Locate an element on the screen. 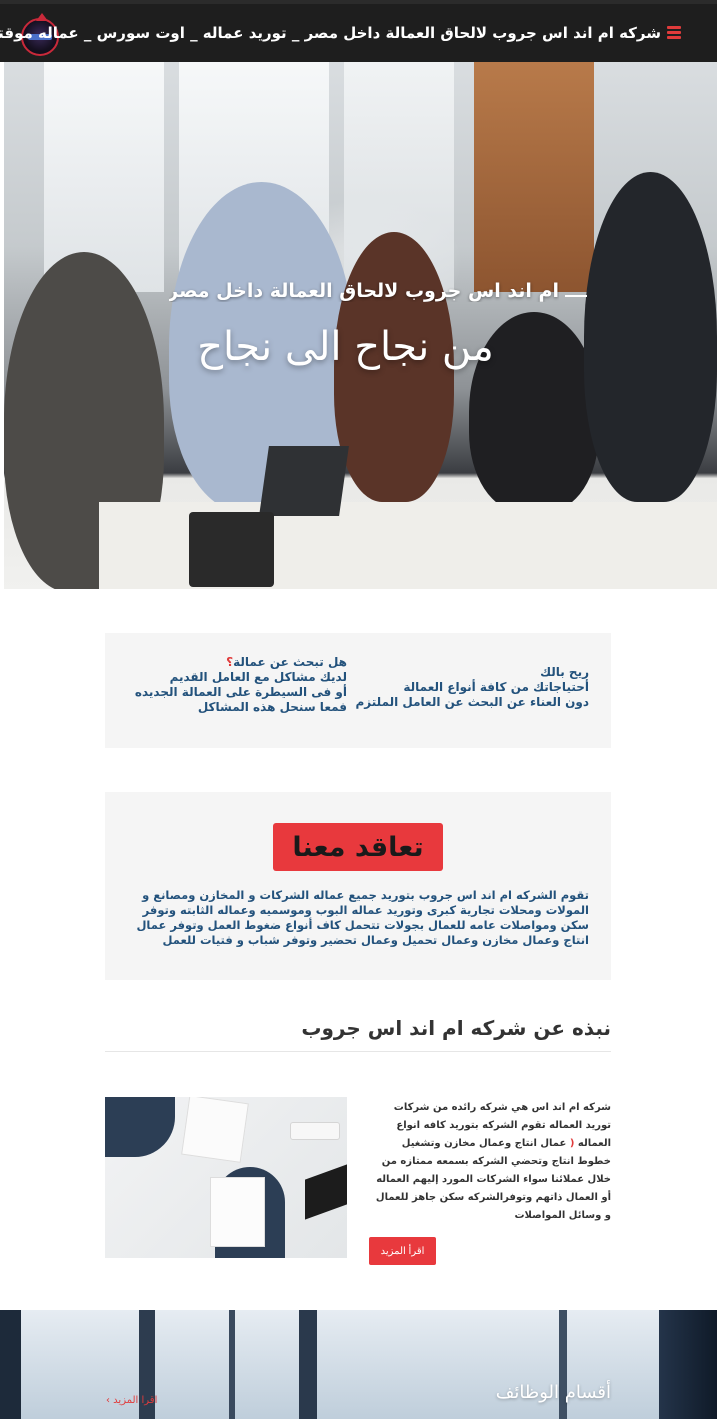  read-more-button: اقرأ المزيد is located at coordinates (403, 1251).